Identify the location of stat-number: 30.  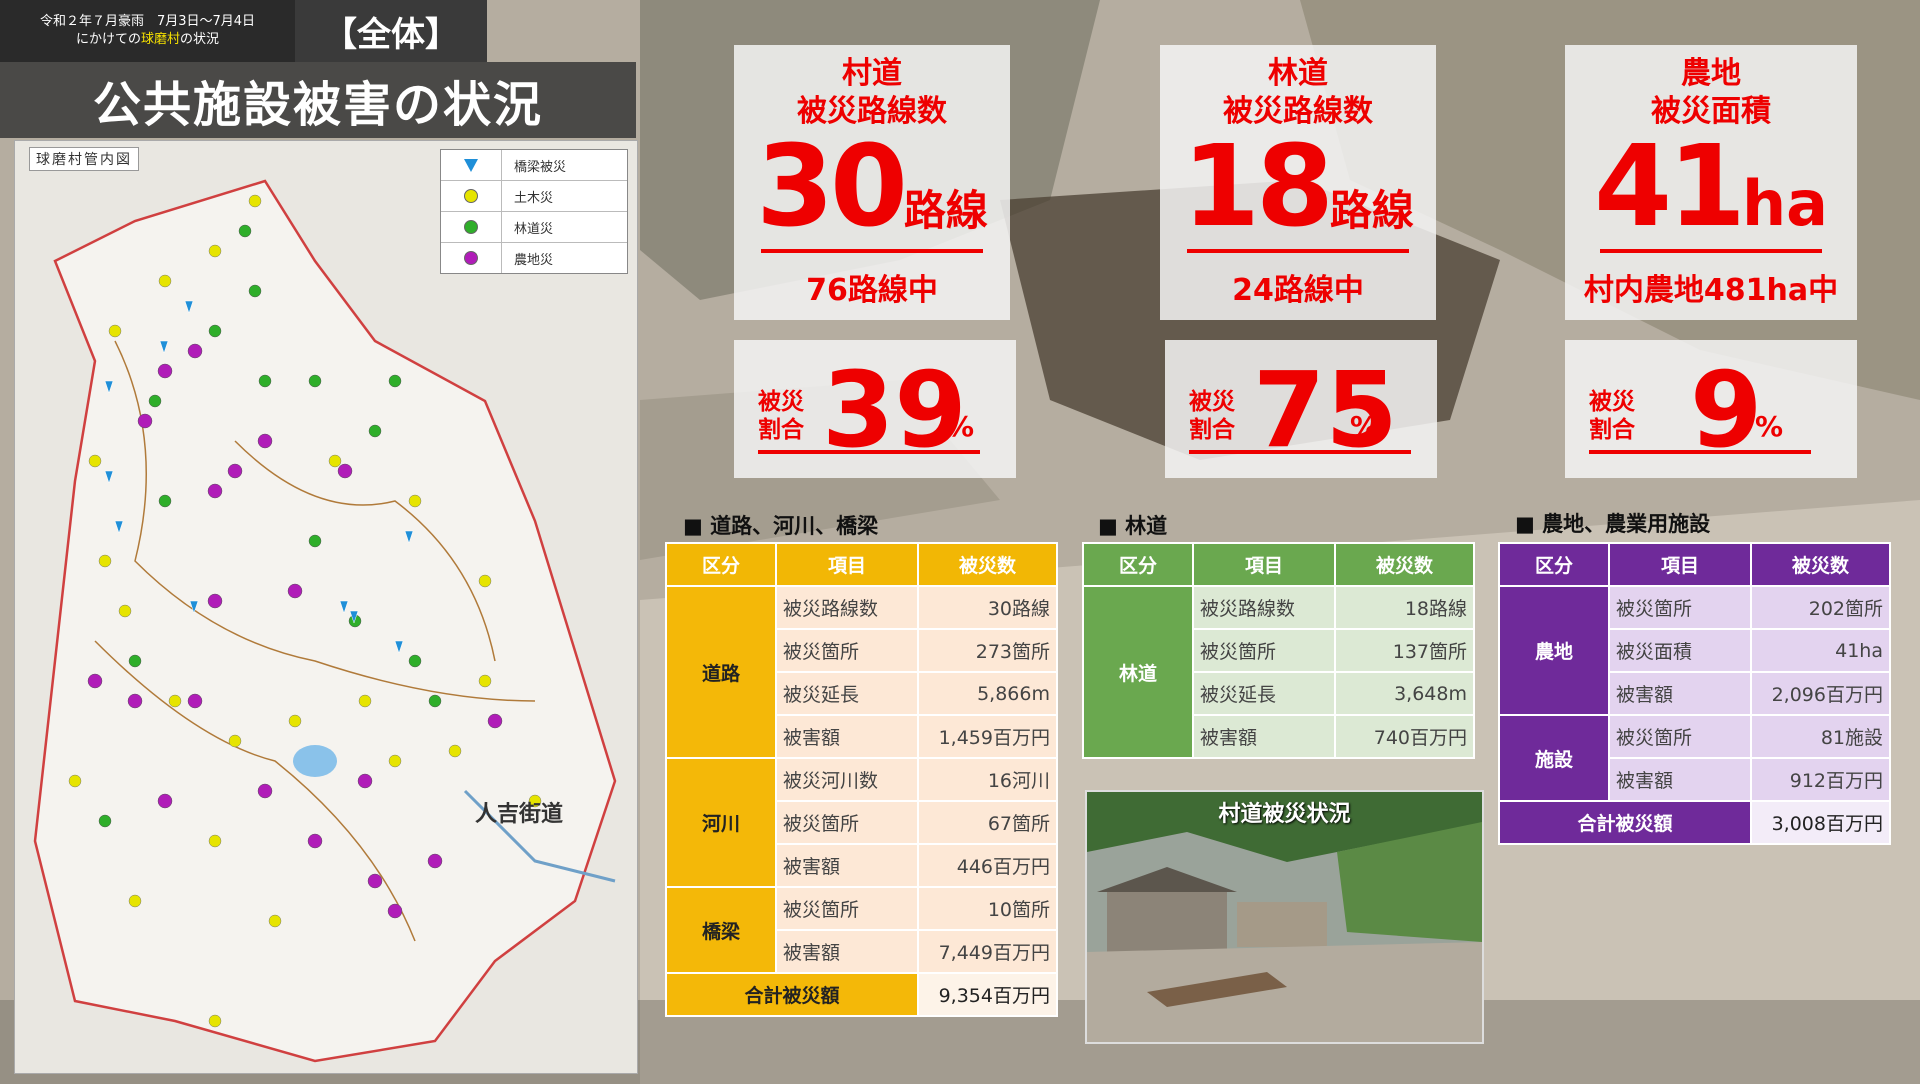
(832, 187).